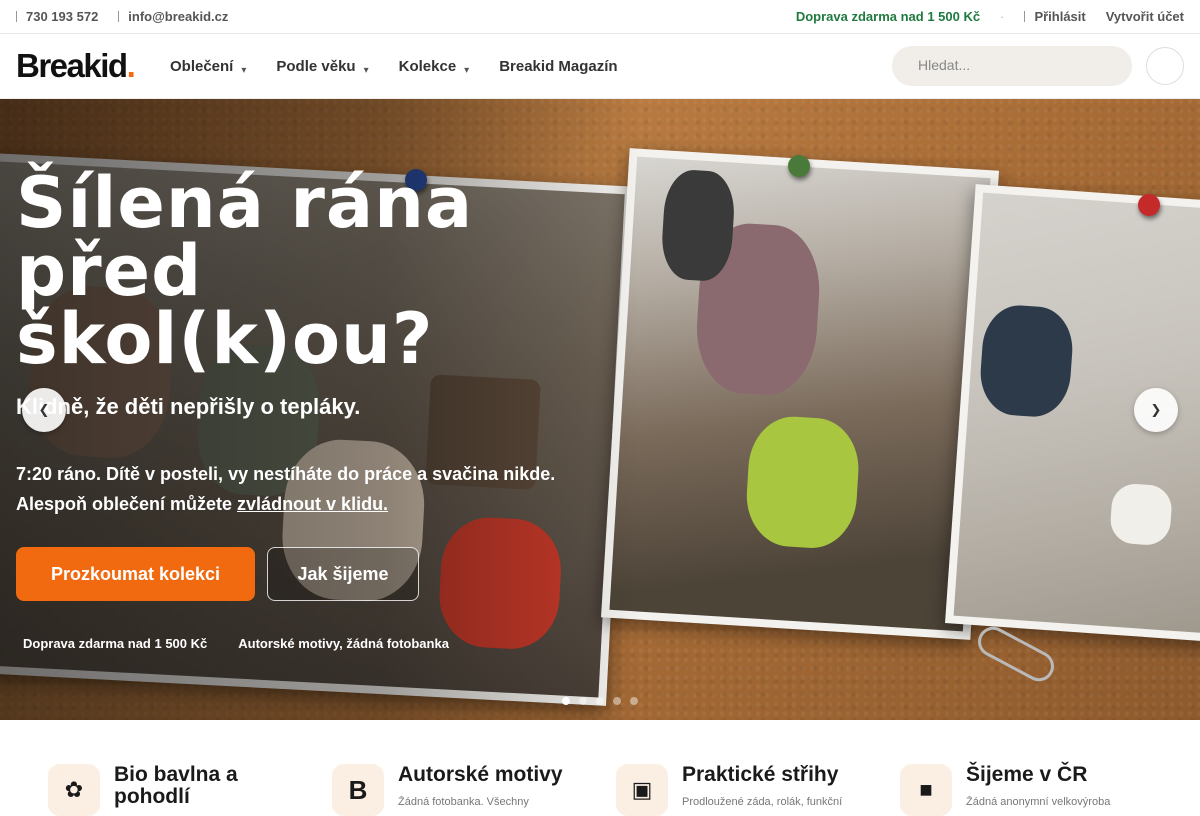 The image size is (1200, 816). What do you see at coordinates (1038, 802) in the screenshot?
I see `feature-desc: Žádná anonymní velkovýroba` at bounding box center [1038, 802].